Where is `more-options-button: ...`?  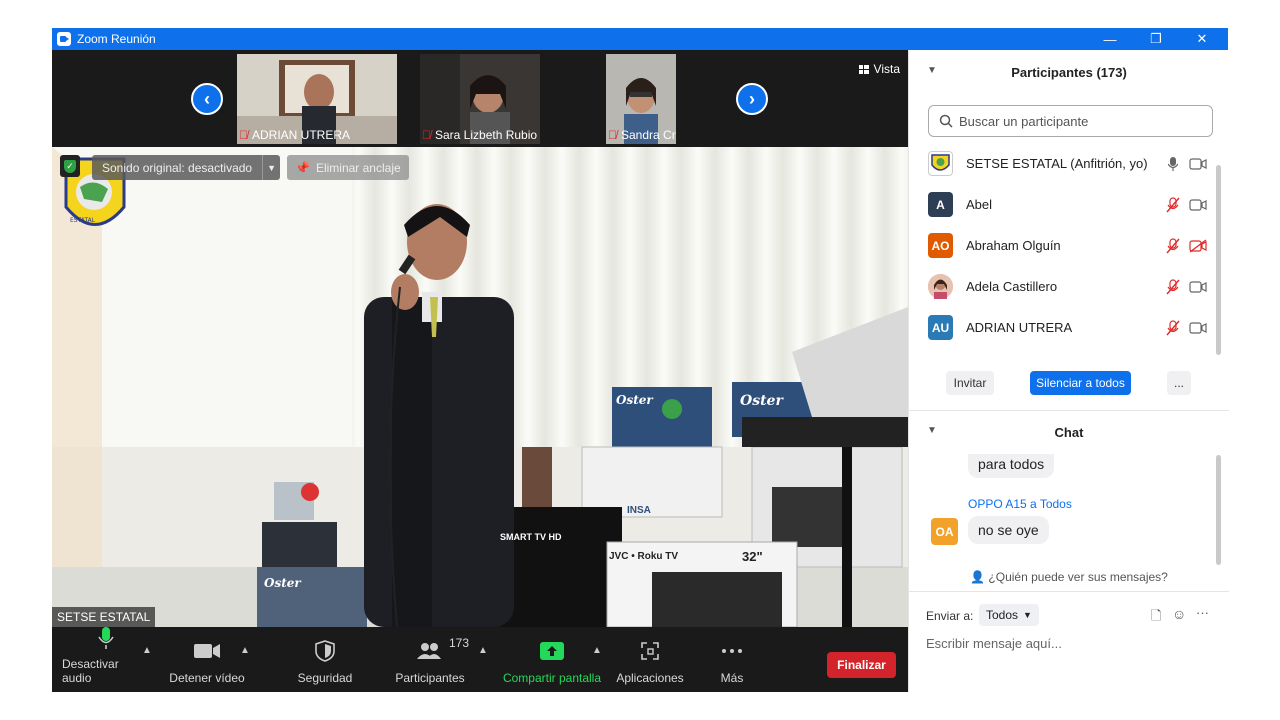
more-options-button: ... is located at coordinates (1179, 383).